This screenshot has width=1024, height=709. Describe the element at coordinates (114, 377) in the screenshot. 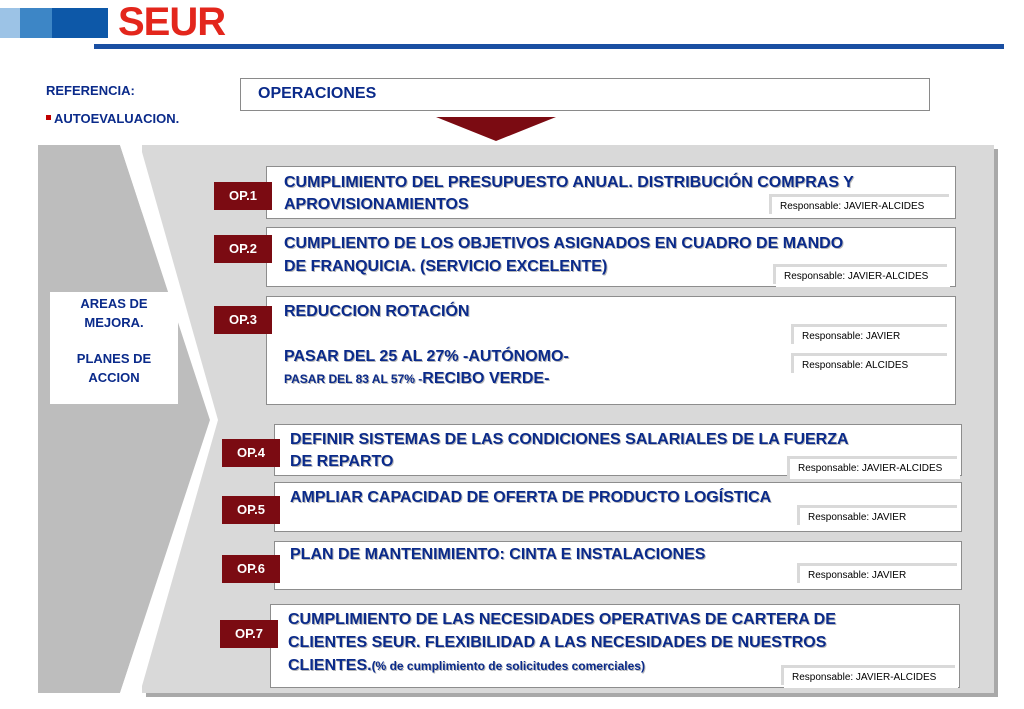

I see `area-line-4: ACCION` at that location.